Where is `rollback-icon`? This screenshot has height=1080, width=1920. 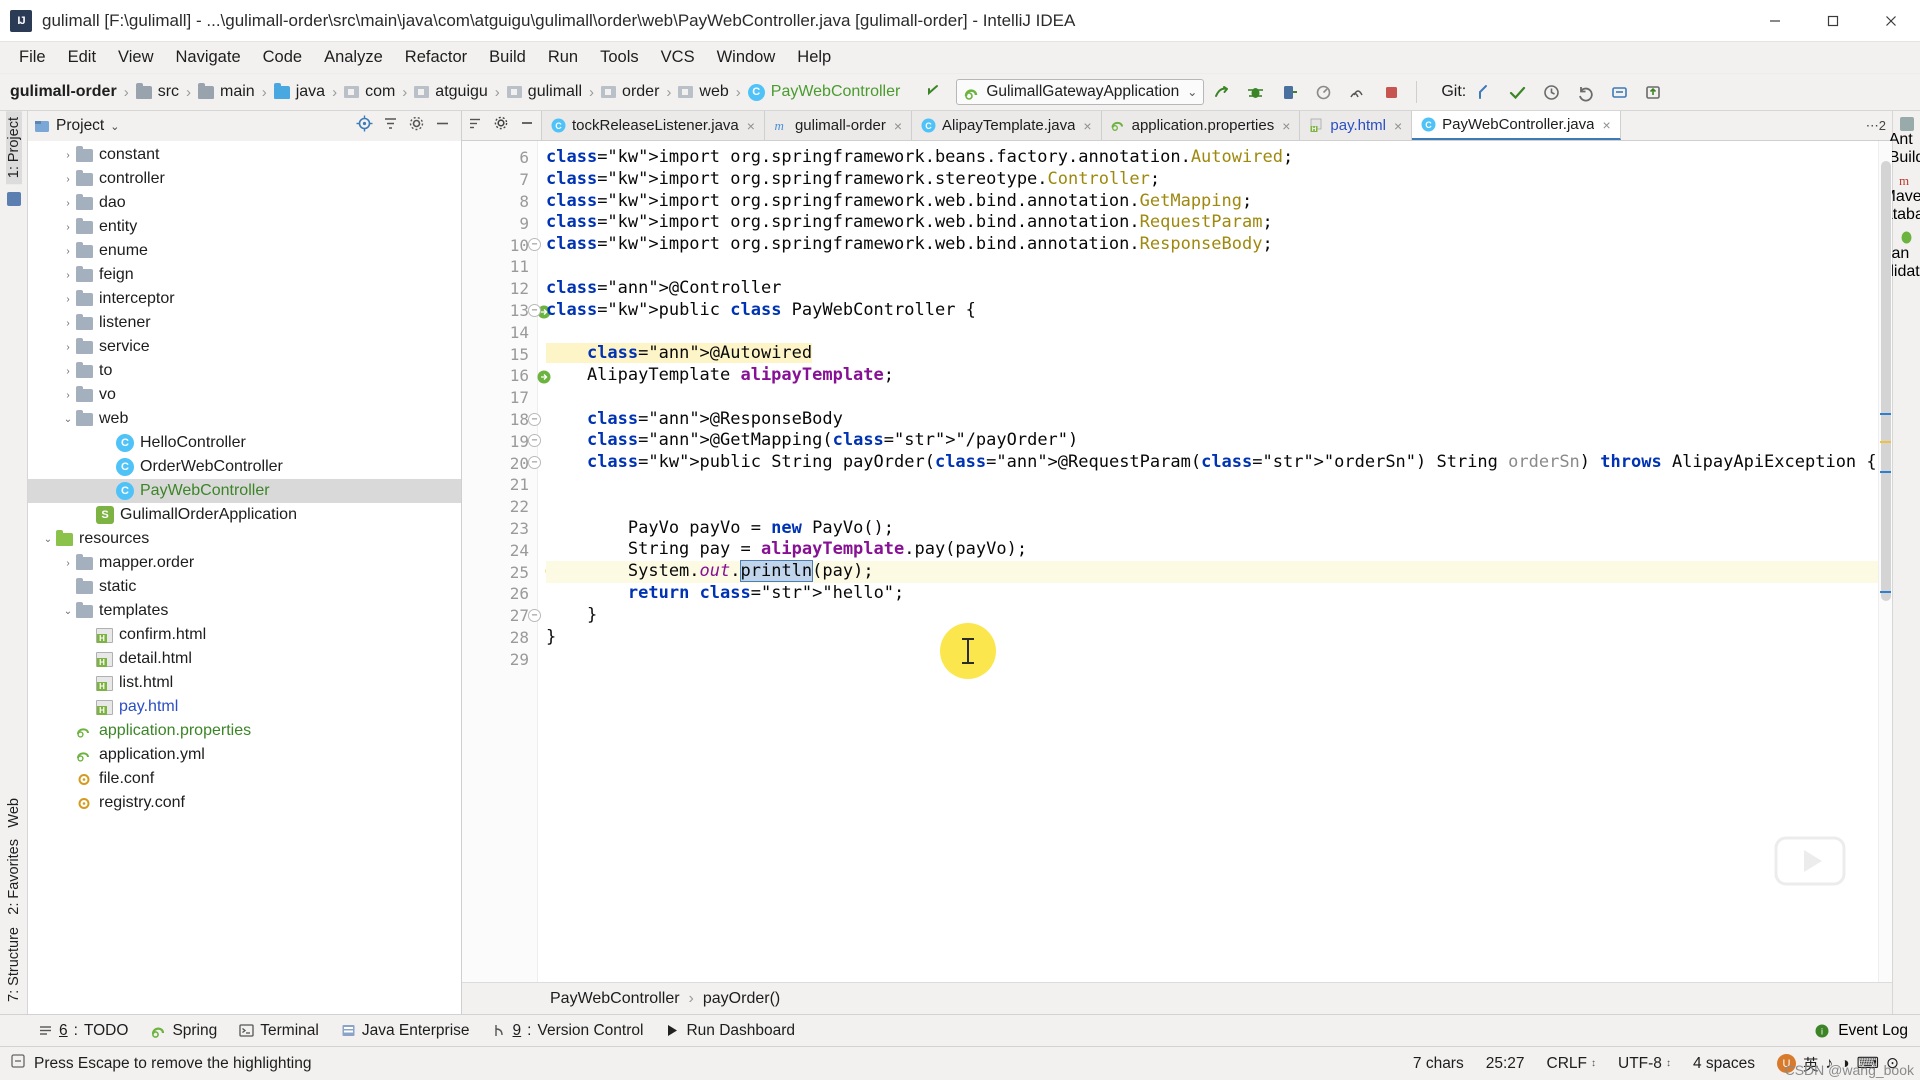 rollback-icon is located at coordinates (1585, 92).